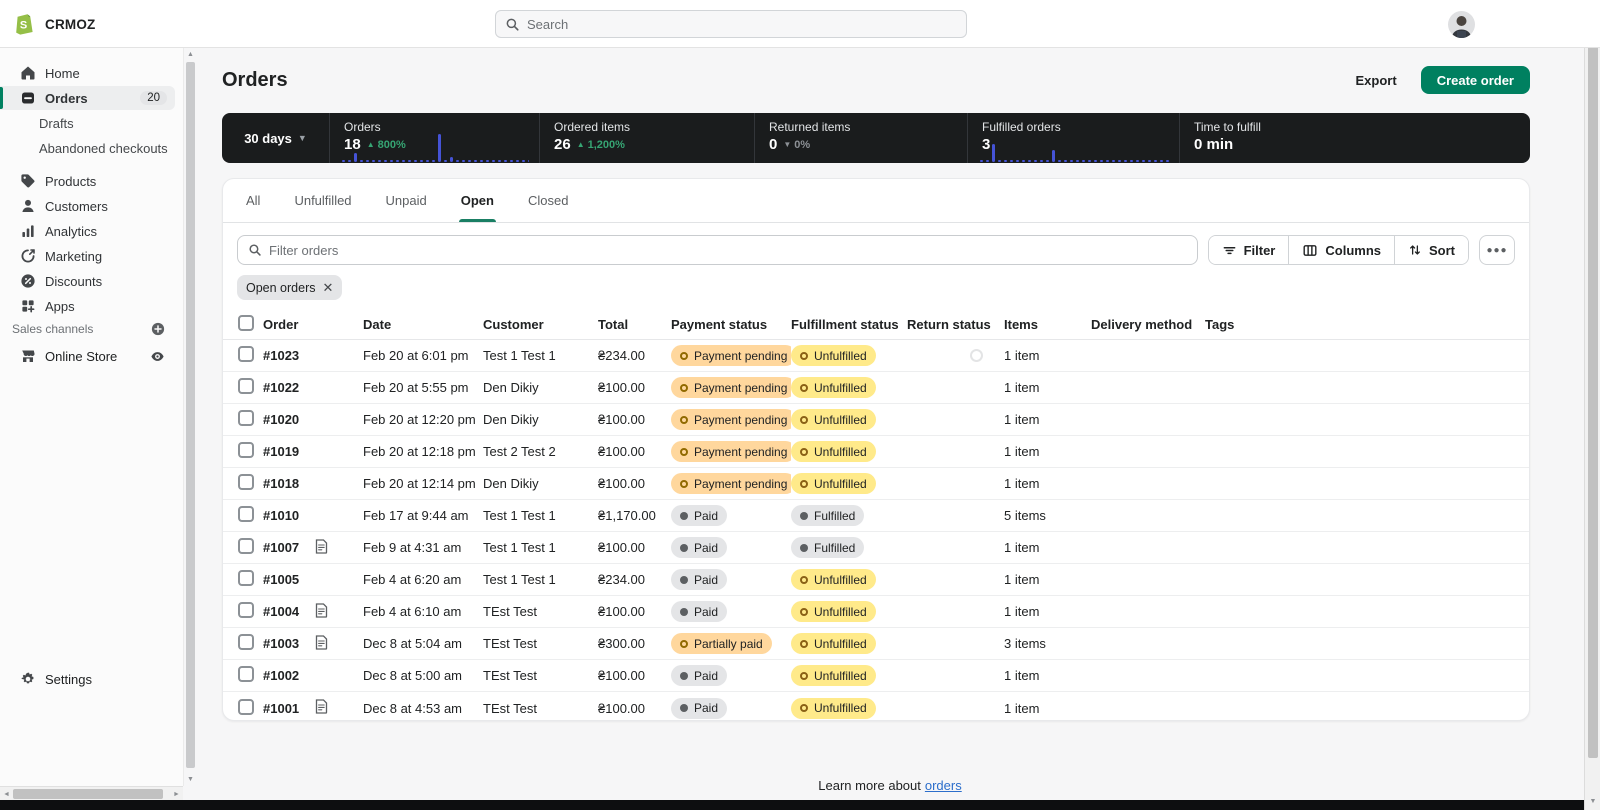 The height and width of the screenshot is (810, 1600). Describe the element at coordinates (281, 483) in the screenshot. I see `order-number: #1018` at that location.